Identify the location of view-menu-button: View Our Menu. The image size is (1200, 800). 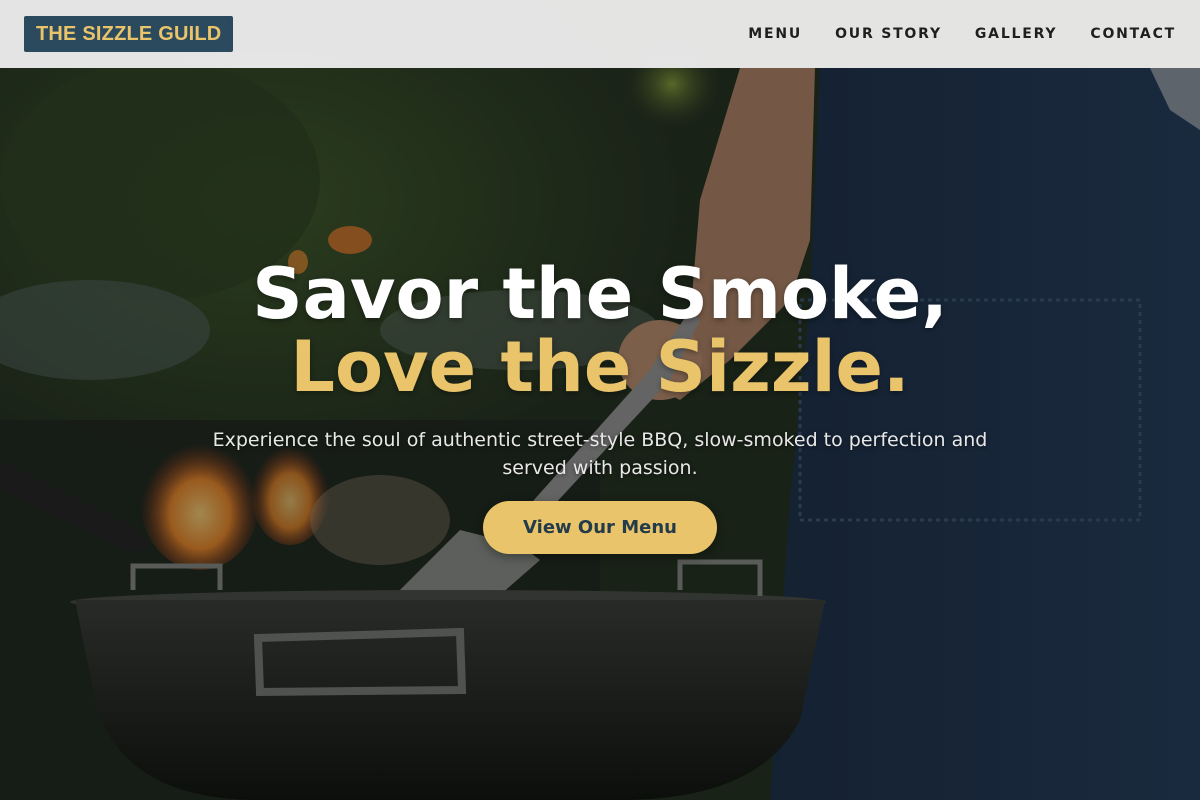
(600, 527).